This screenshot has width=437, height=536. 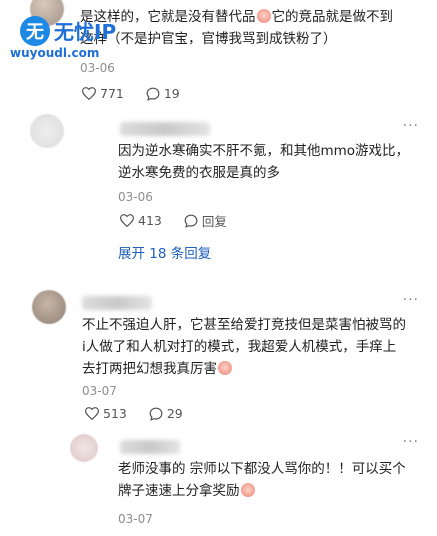 What do you see at coordinates (142, 93) in the screenshot?
I see `comment-actions: 771 19` at bounding box center [142, 93].